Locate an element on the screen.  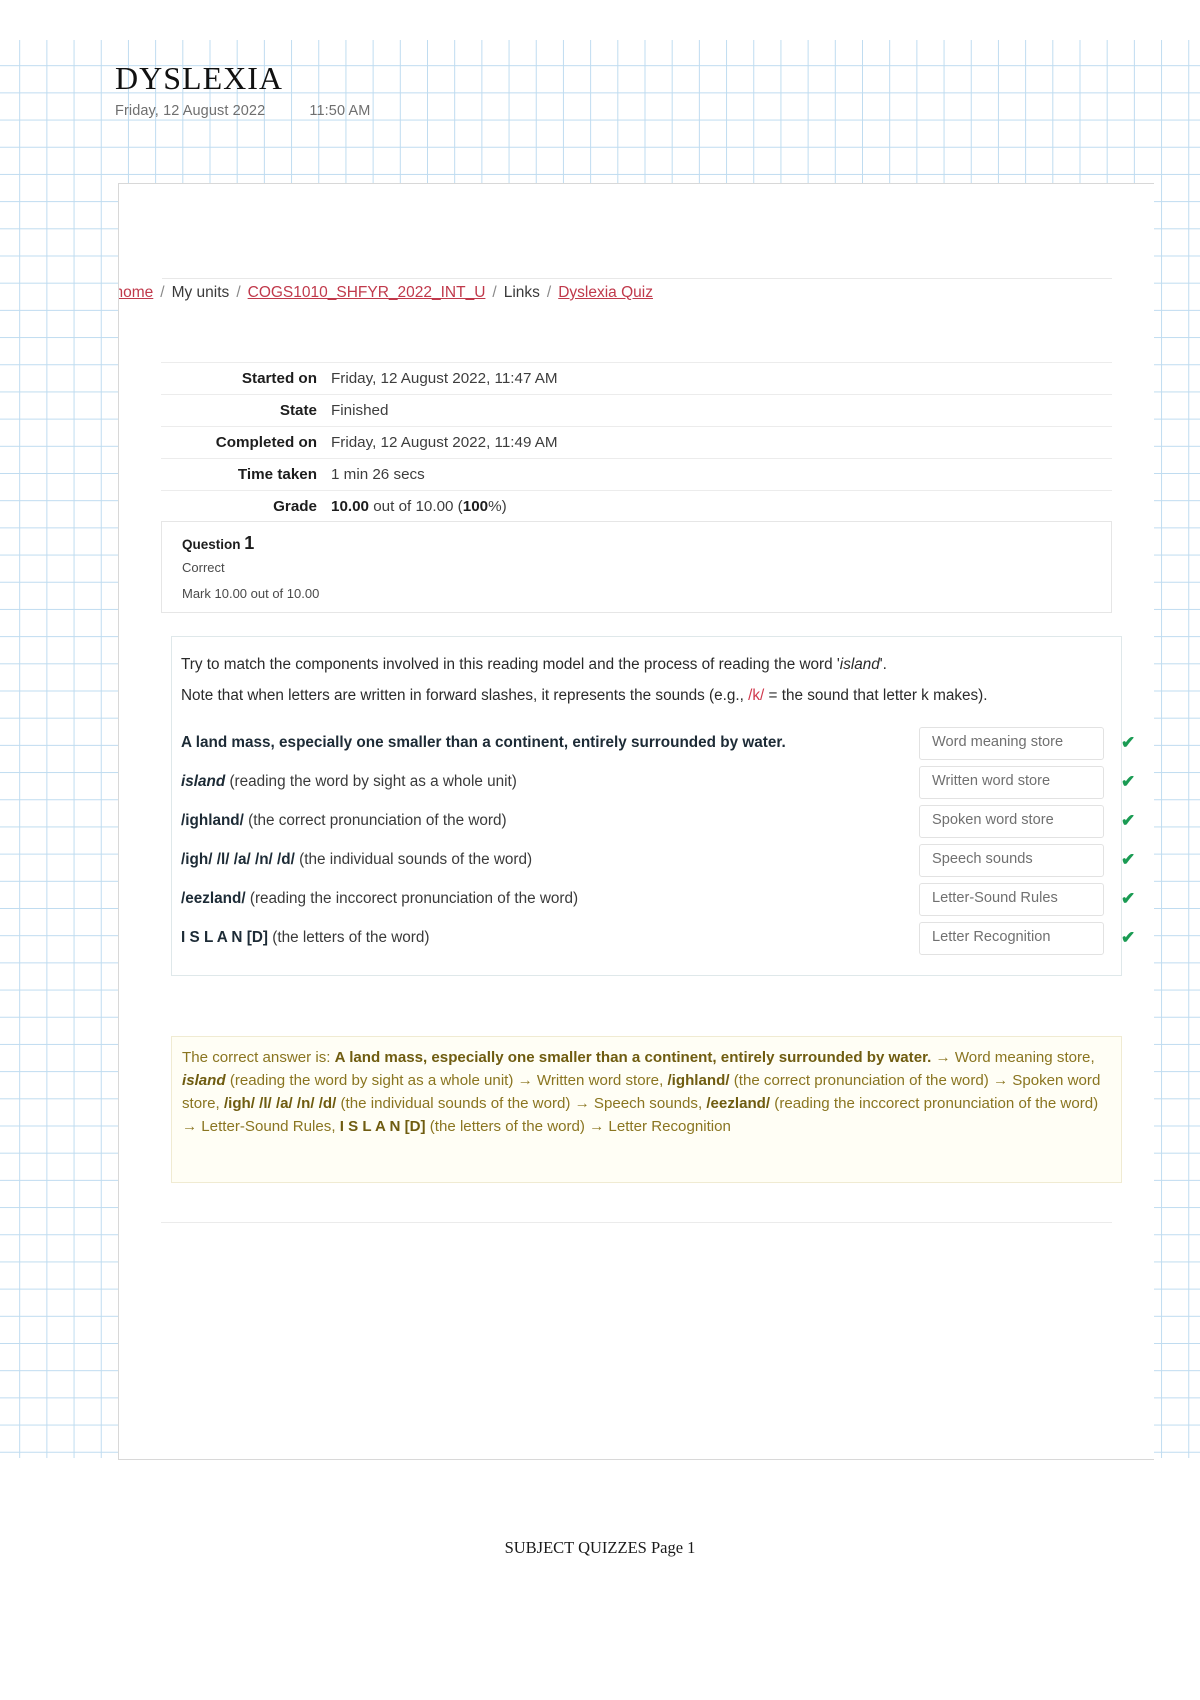
summary-label-grade: Grade is located at coordinates (246, 506).